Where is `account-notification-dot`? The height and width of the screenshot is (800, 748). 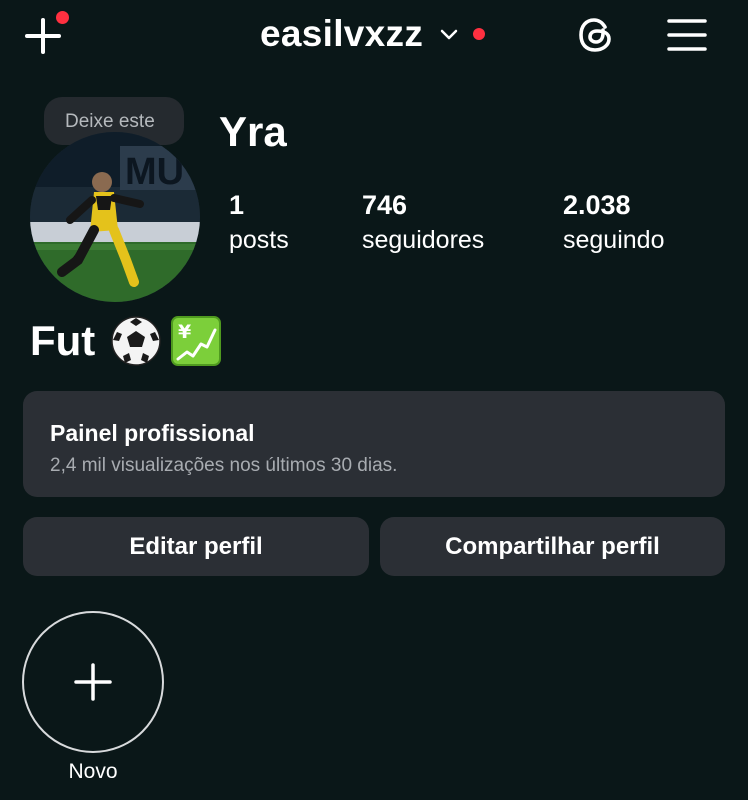 account-notification-dot is located at coordinates (479, 34).